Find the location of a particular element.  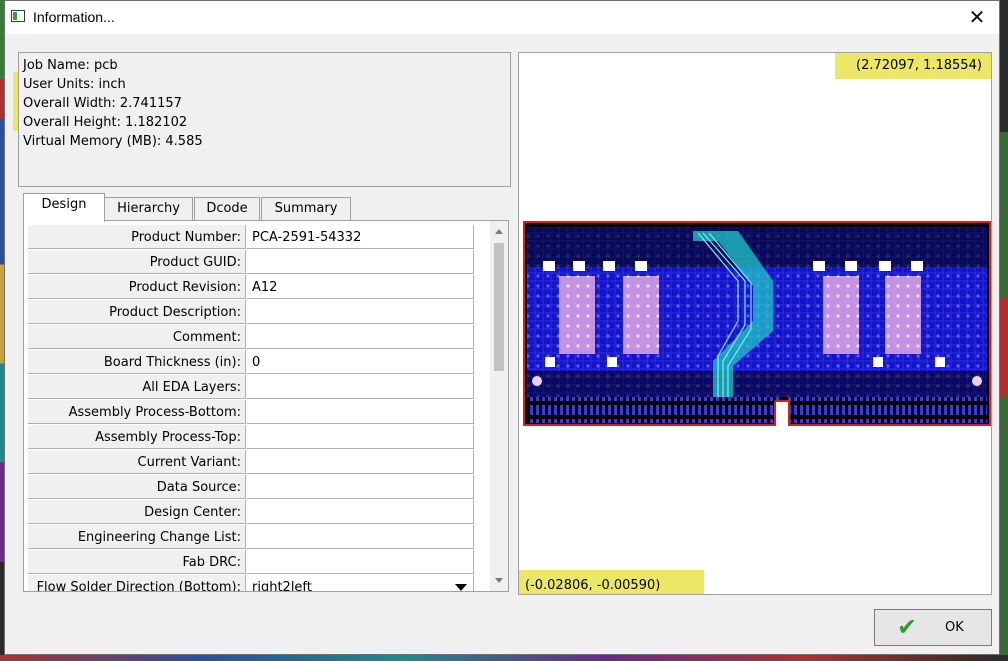

overall-width: Overall Width: 2.741157 is located at coordinates (102, 103).